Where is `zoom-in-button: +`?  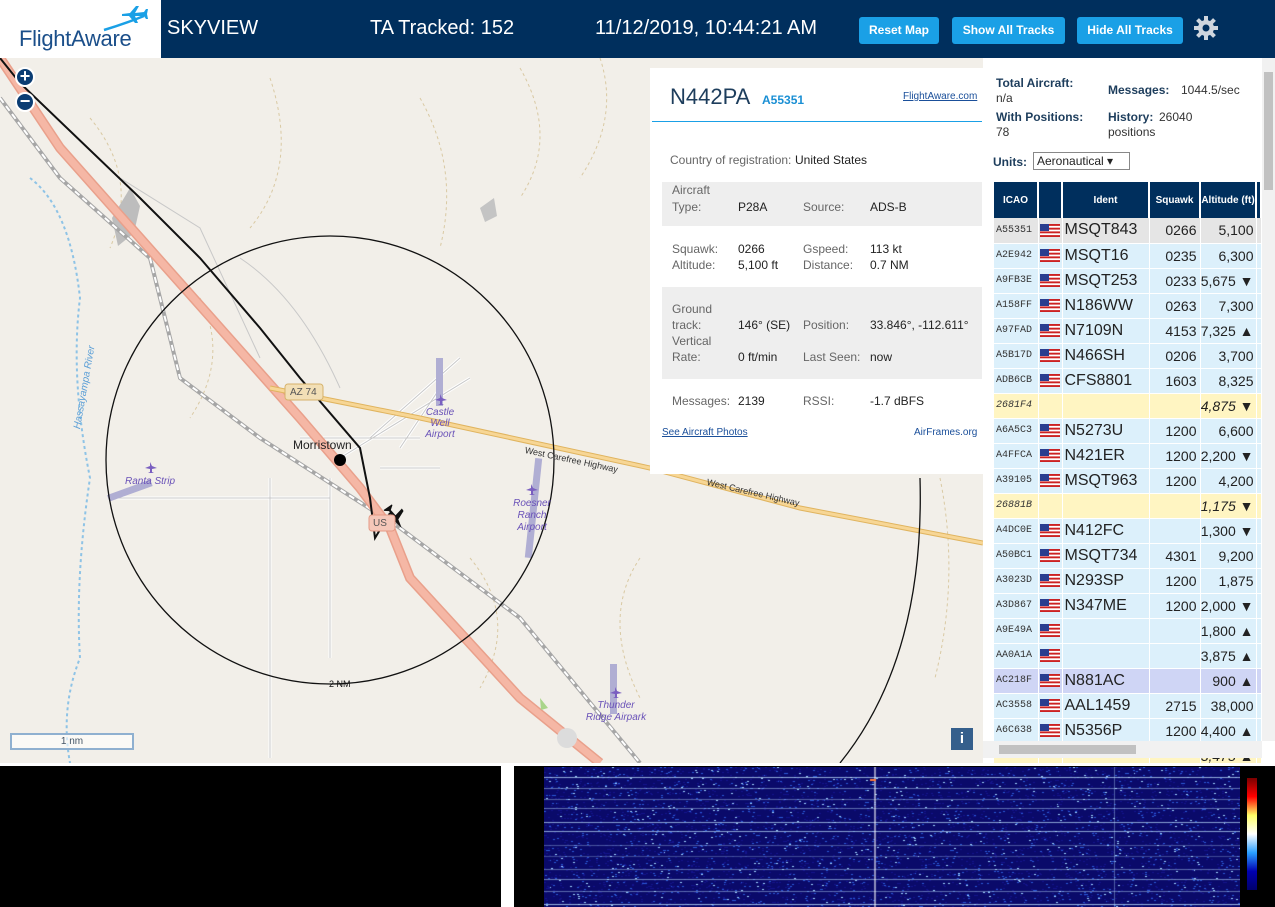 zoom-in-button: + is located at coordinates (25, 77).